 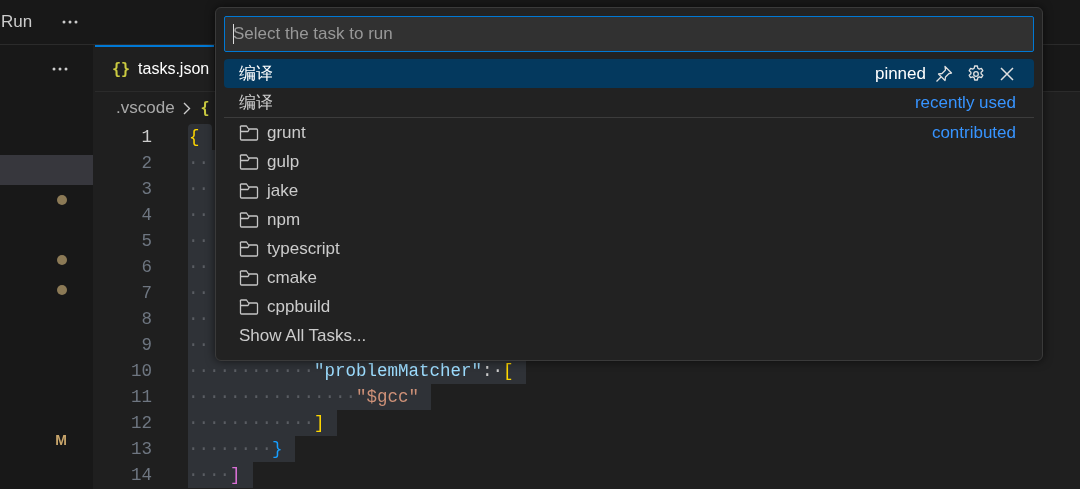 I want to click on line-number: 12, so click(x=141, y=423).